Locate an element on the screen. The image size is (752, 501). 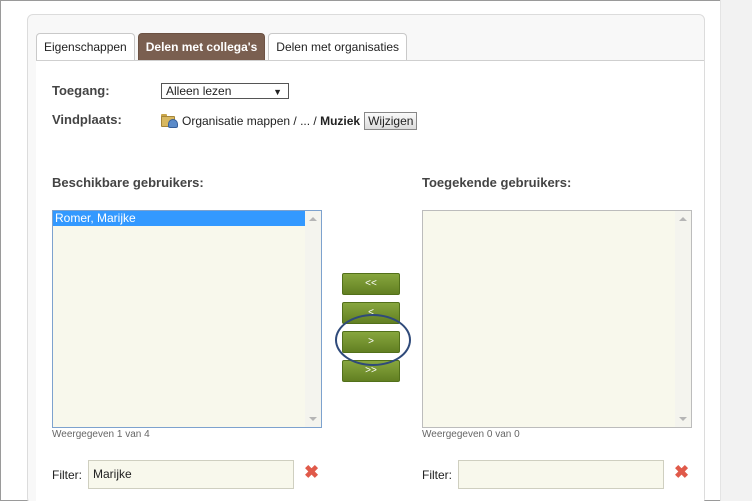
assigned-count: Weergegeven 0 van 0 is located at coordinates (471, 434).